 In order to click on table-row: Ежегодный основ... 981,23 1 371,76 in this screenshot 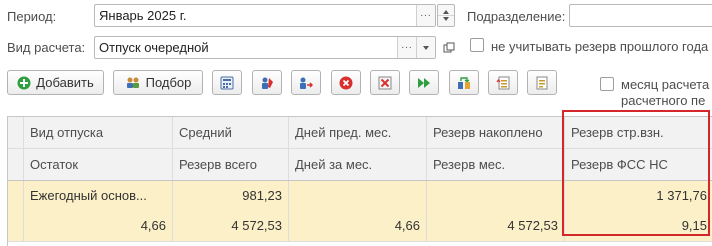, I will do `click(360, 195)`.